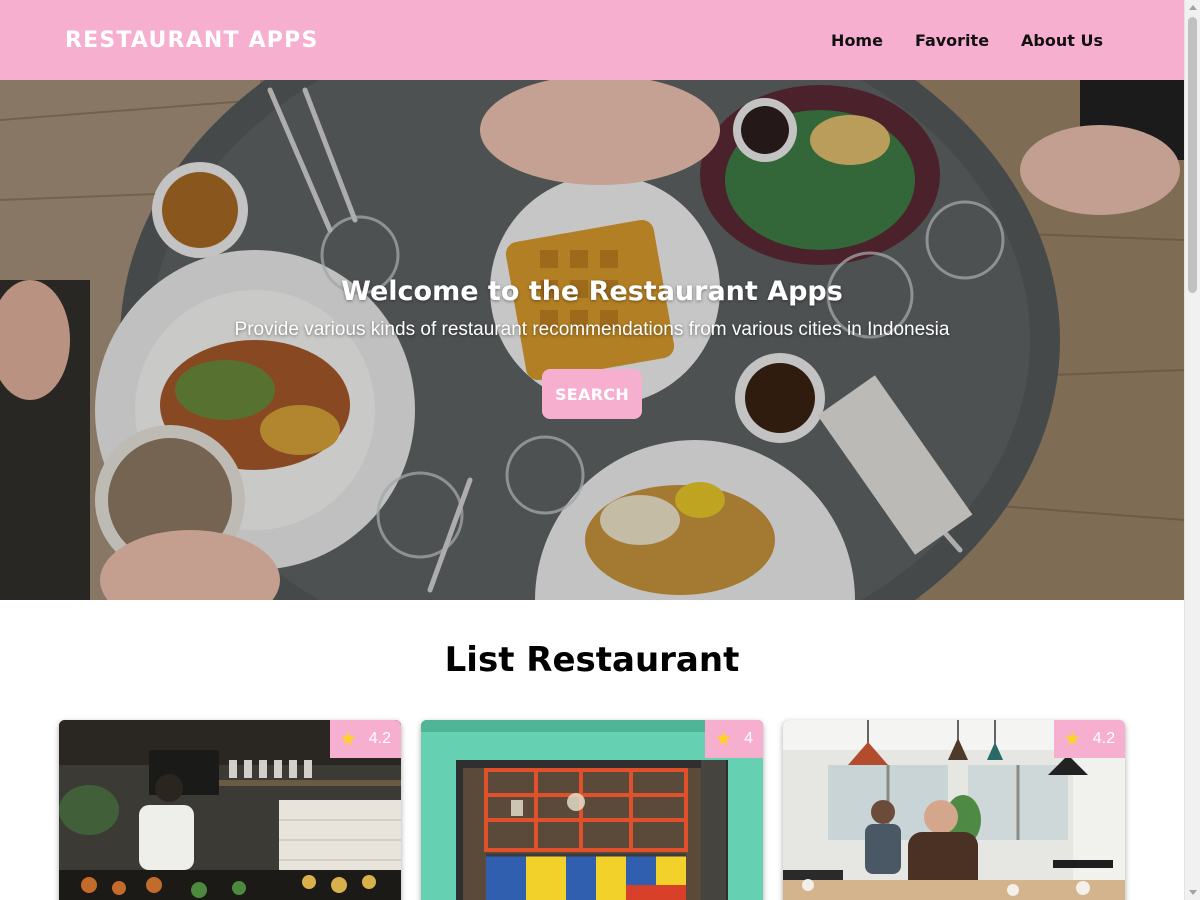 The width and height of the screenshot is (1200, 900). I want to click on nav-about-link: About Us, so click(1062, 40).